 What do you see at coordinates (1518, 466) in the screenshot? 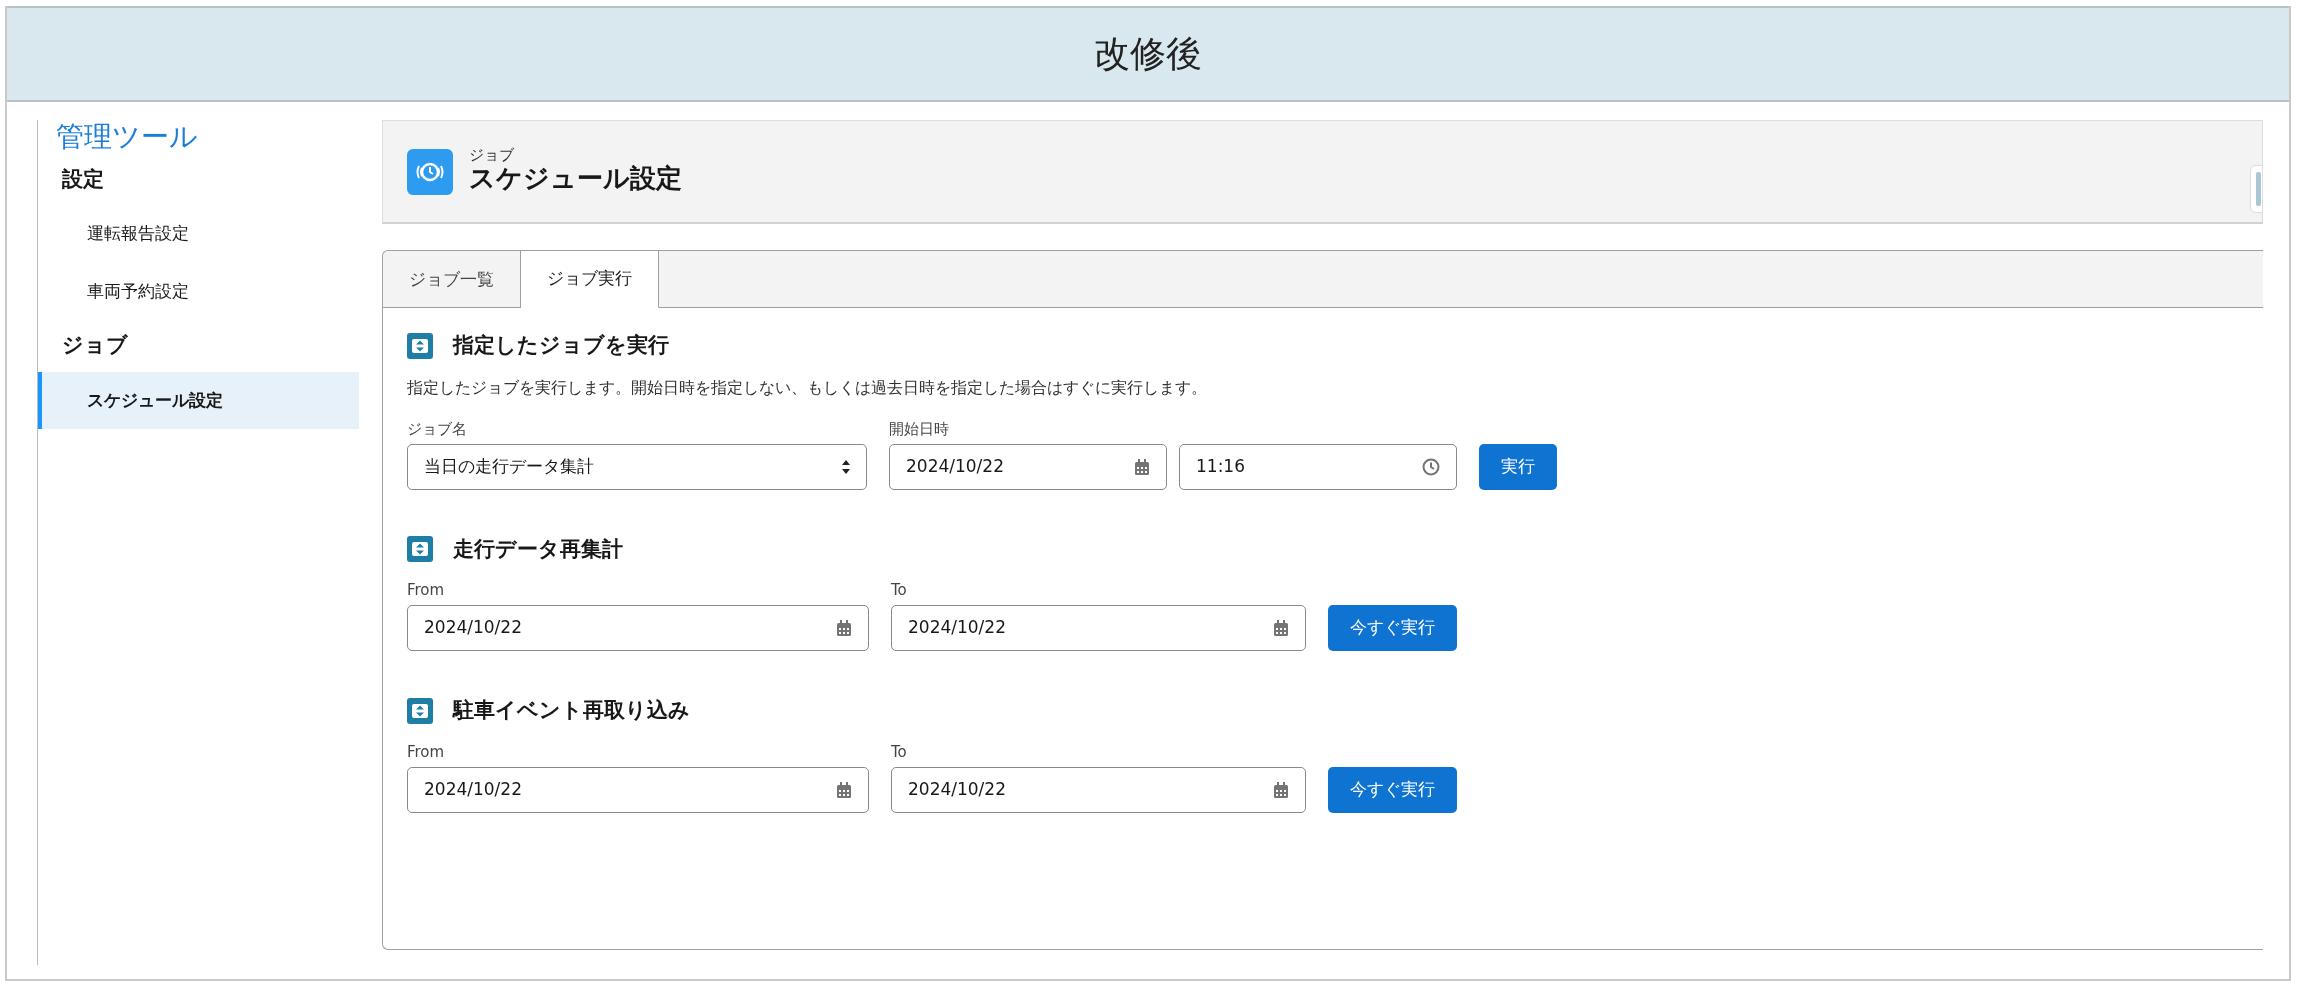
I see `run-button: 実行` at bounding box center [1518, 466].